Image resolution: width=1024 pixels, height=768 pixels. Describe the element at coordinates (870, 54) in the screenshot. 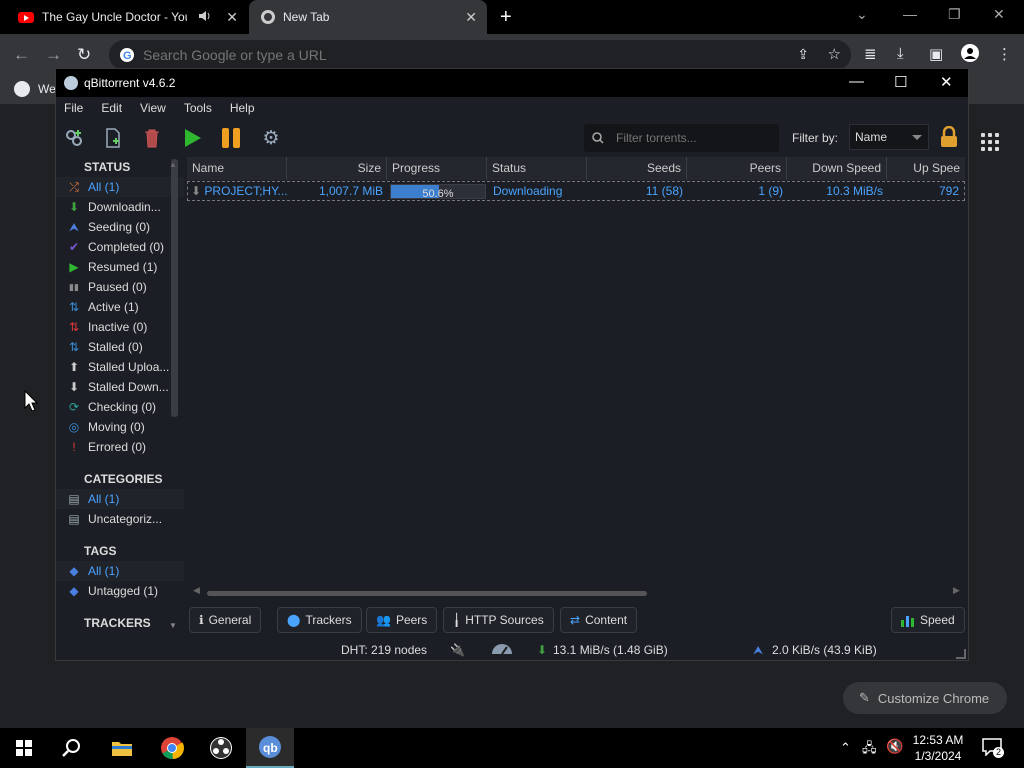

I see `media-control-icon: ≣` at that location.